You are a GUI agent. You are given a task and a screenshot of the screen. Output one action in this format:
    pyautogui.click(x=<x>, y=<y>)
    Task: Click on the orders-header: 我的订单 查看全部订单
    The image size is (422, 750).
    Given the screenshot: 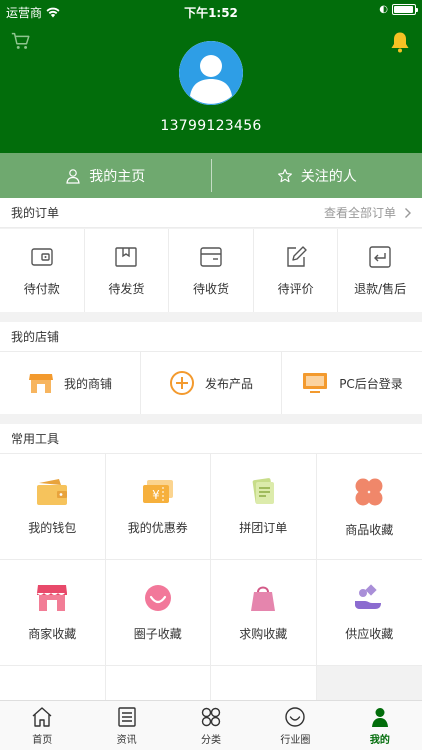 What is the action you would take?
    pyautogui.click(x=211, y=213)
    